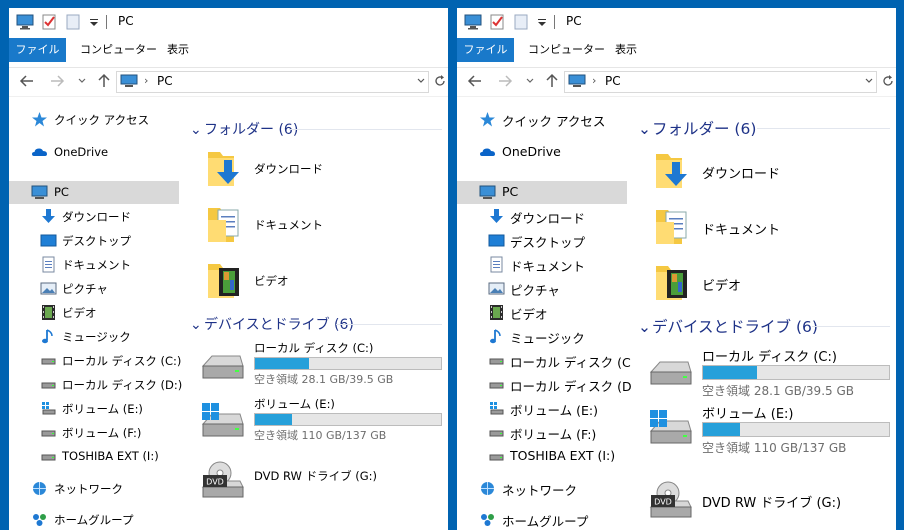  Describe the element at coordinates (95, 384) in the screenshot. I see `sidebar-item-local-disk-d: ローカル ディスク (D:)` at that location.